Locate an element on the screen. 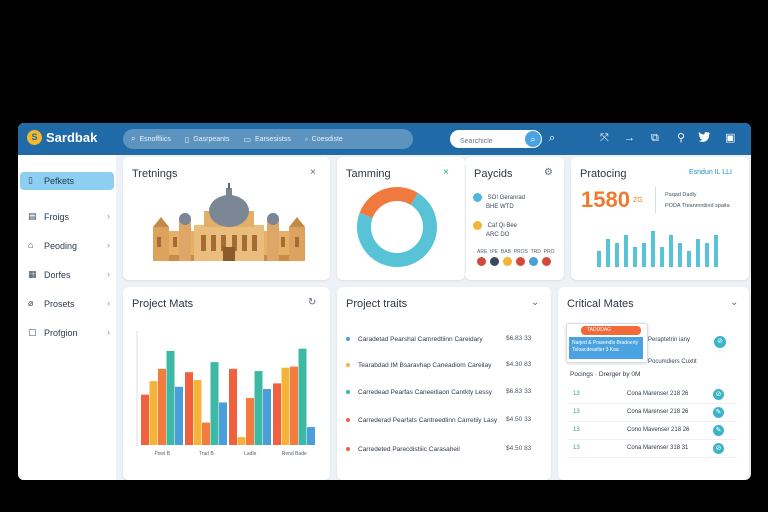  sidebar-item-label: Prosets is located at coordinates (59, 304).